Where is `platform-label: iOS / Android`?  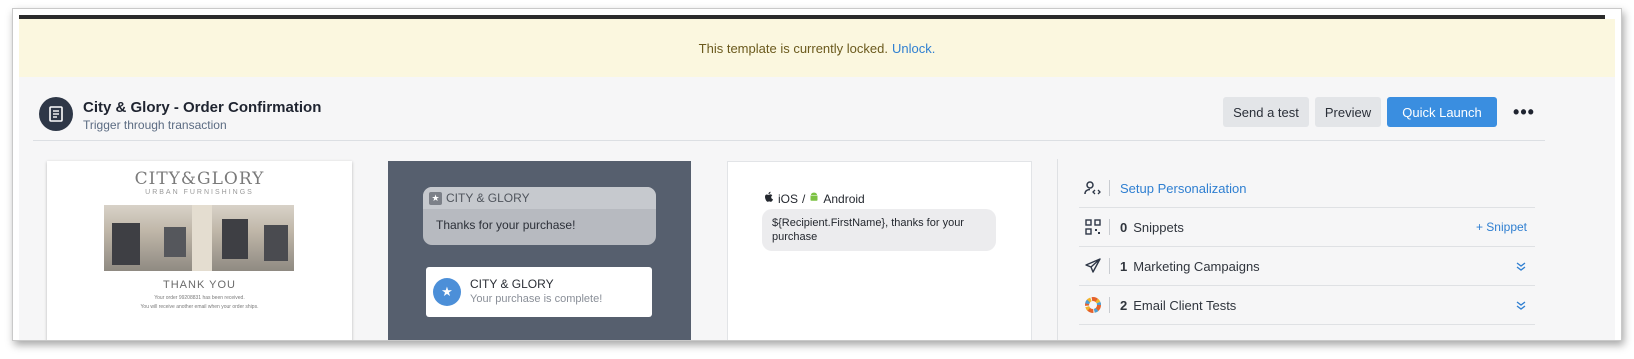 platform-label: iOS / Android is located at coordinates (814, 198).